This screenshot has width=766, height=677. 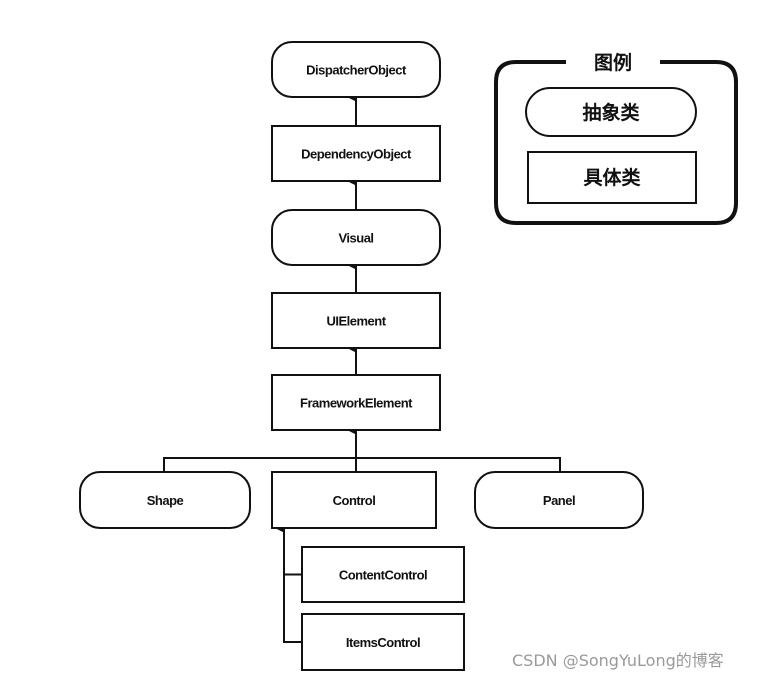 I want to click on node-label: Panel, so click(x=559, y=500).